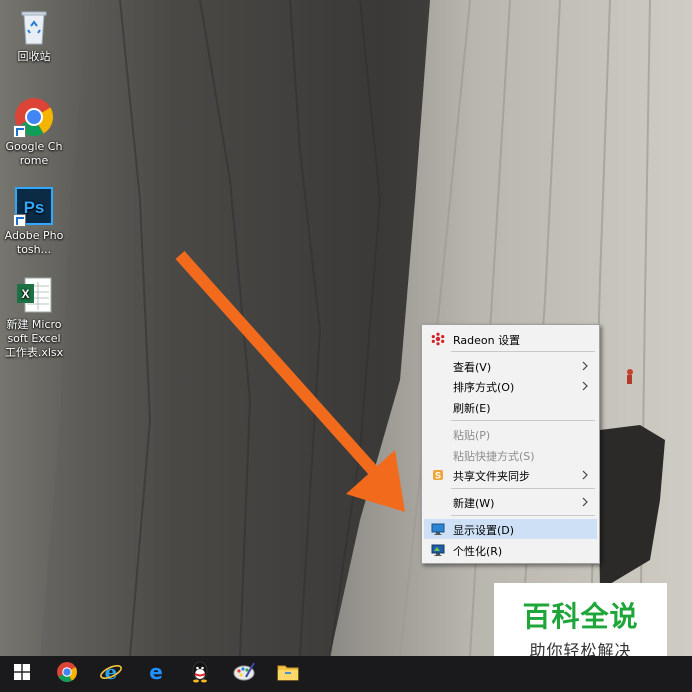  I want to click on menu-item-display-settings: 显示设置(D), so click(510, 529).